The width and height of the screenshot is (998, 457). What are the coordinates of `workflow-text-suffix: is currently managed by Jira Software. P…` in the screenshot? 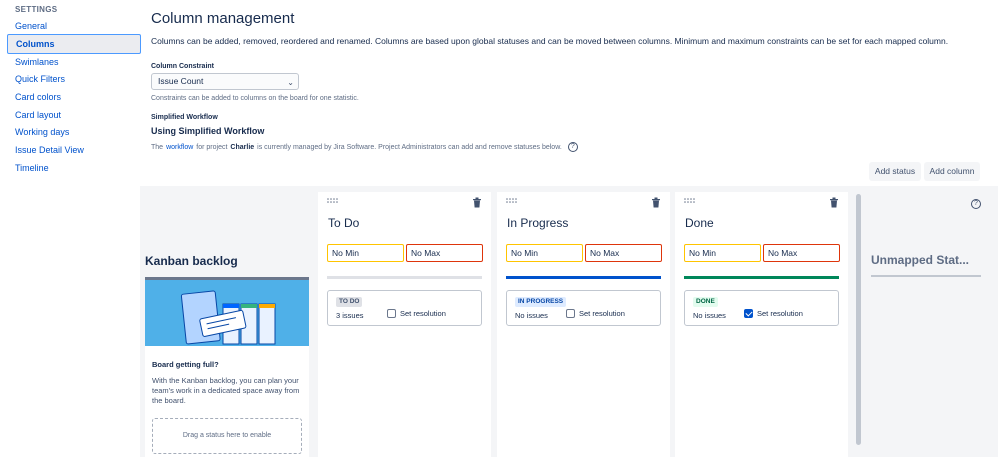 It's located at (409, 147).